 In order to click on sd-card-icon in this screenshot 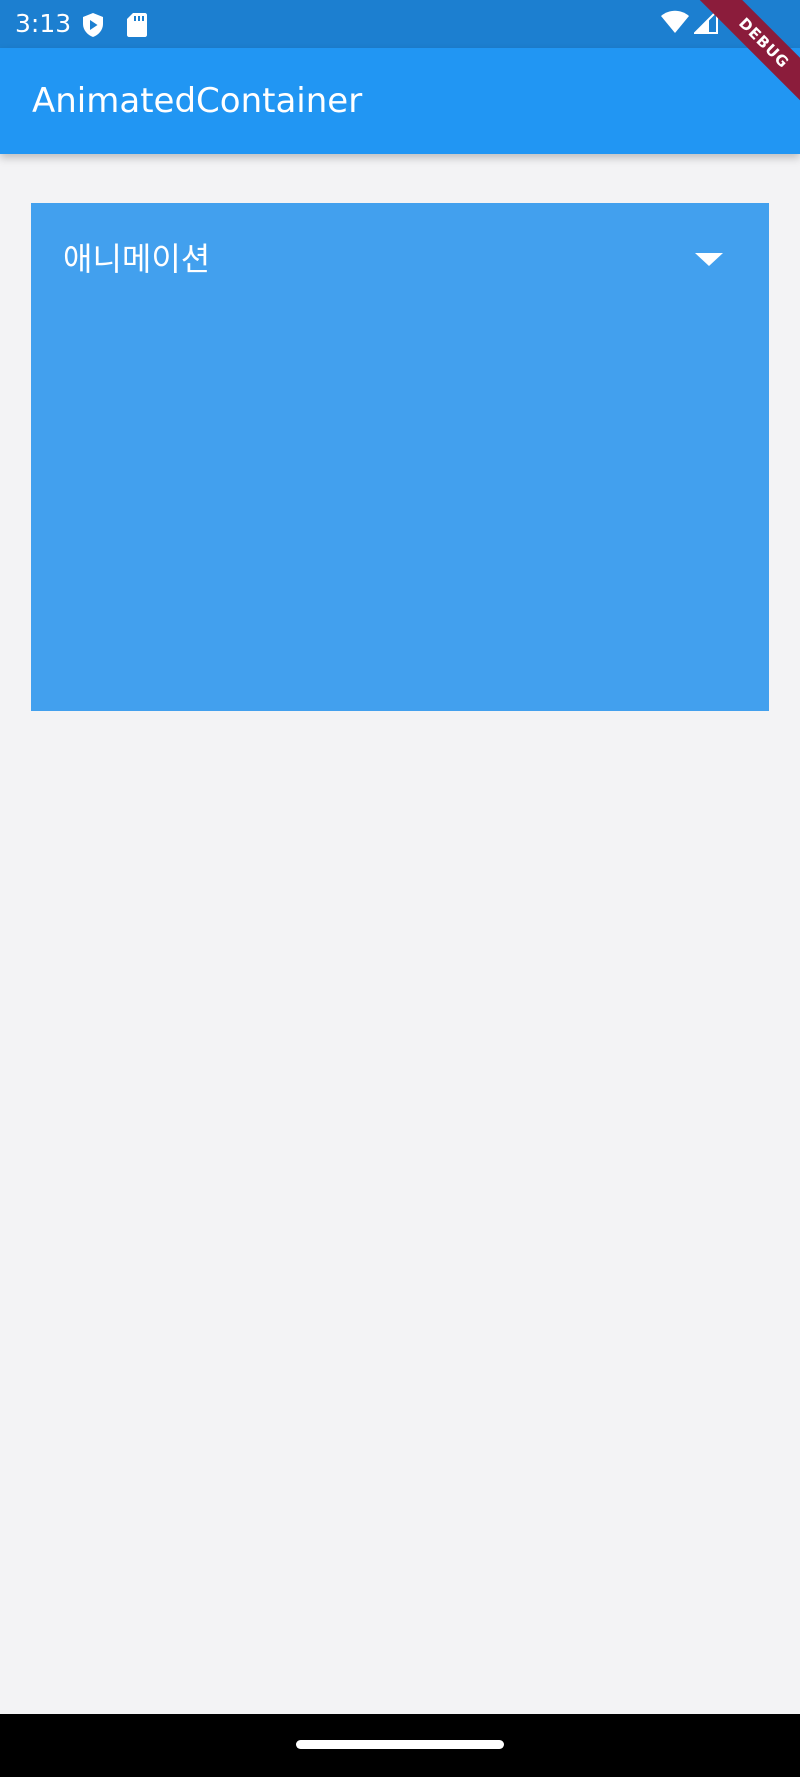, I will do `click(137, 27)`.